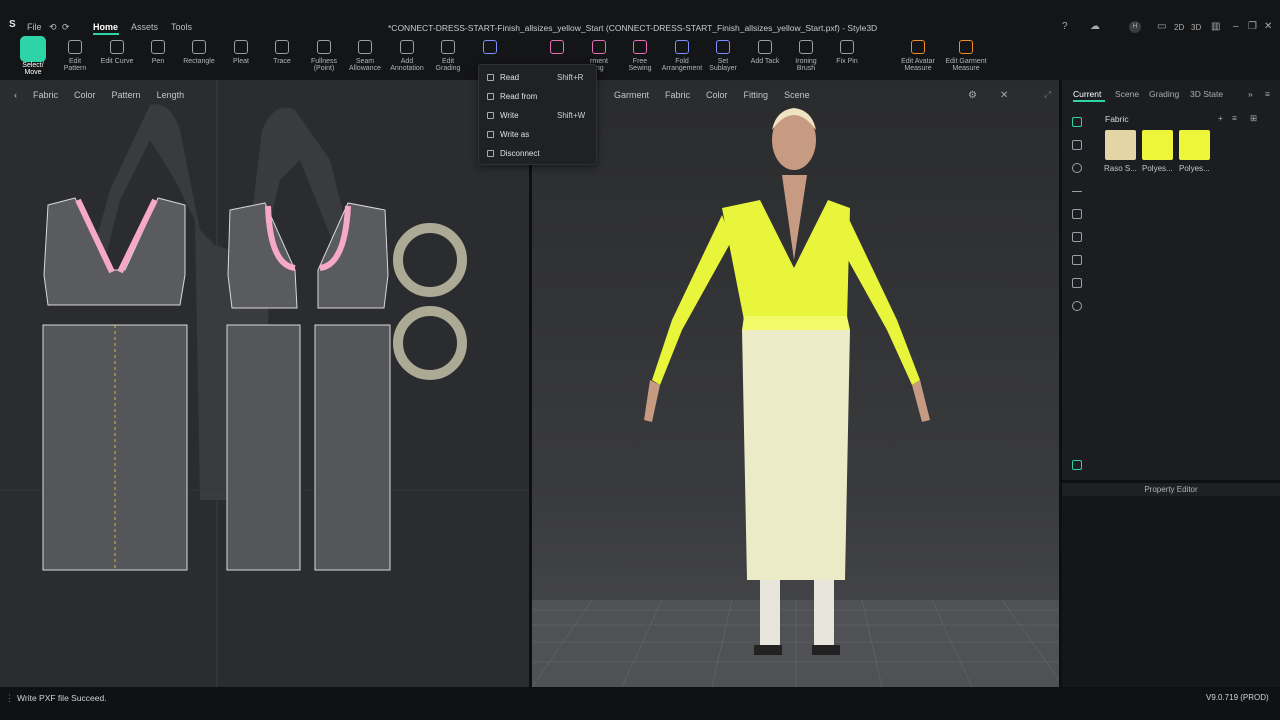  What do you see at coordinates (1077, 122) in the screenshot?
I see `fabric-list-icon` at bounding box center [1077, 122].